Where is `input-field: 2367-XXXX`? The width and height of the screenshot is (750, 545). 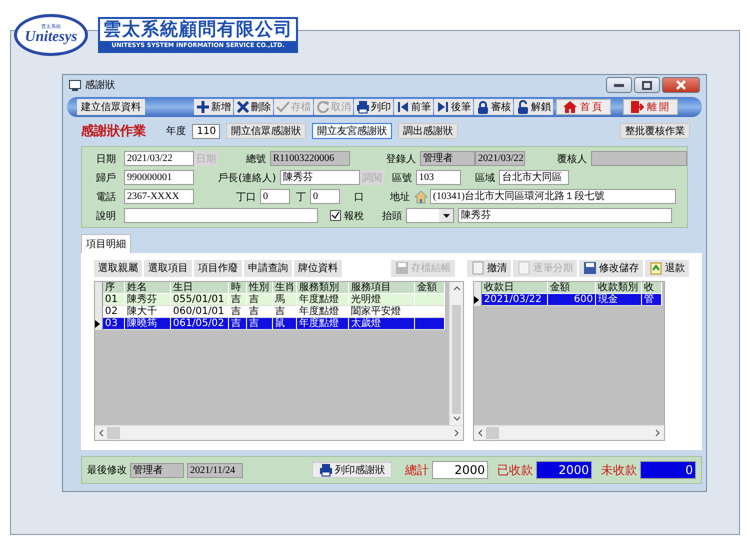 input-field: 2367-XXXX is located at coordinates (159, 196).